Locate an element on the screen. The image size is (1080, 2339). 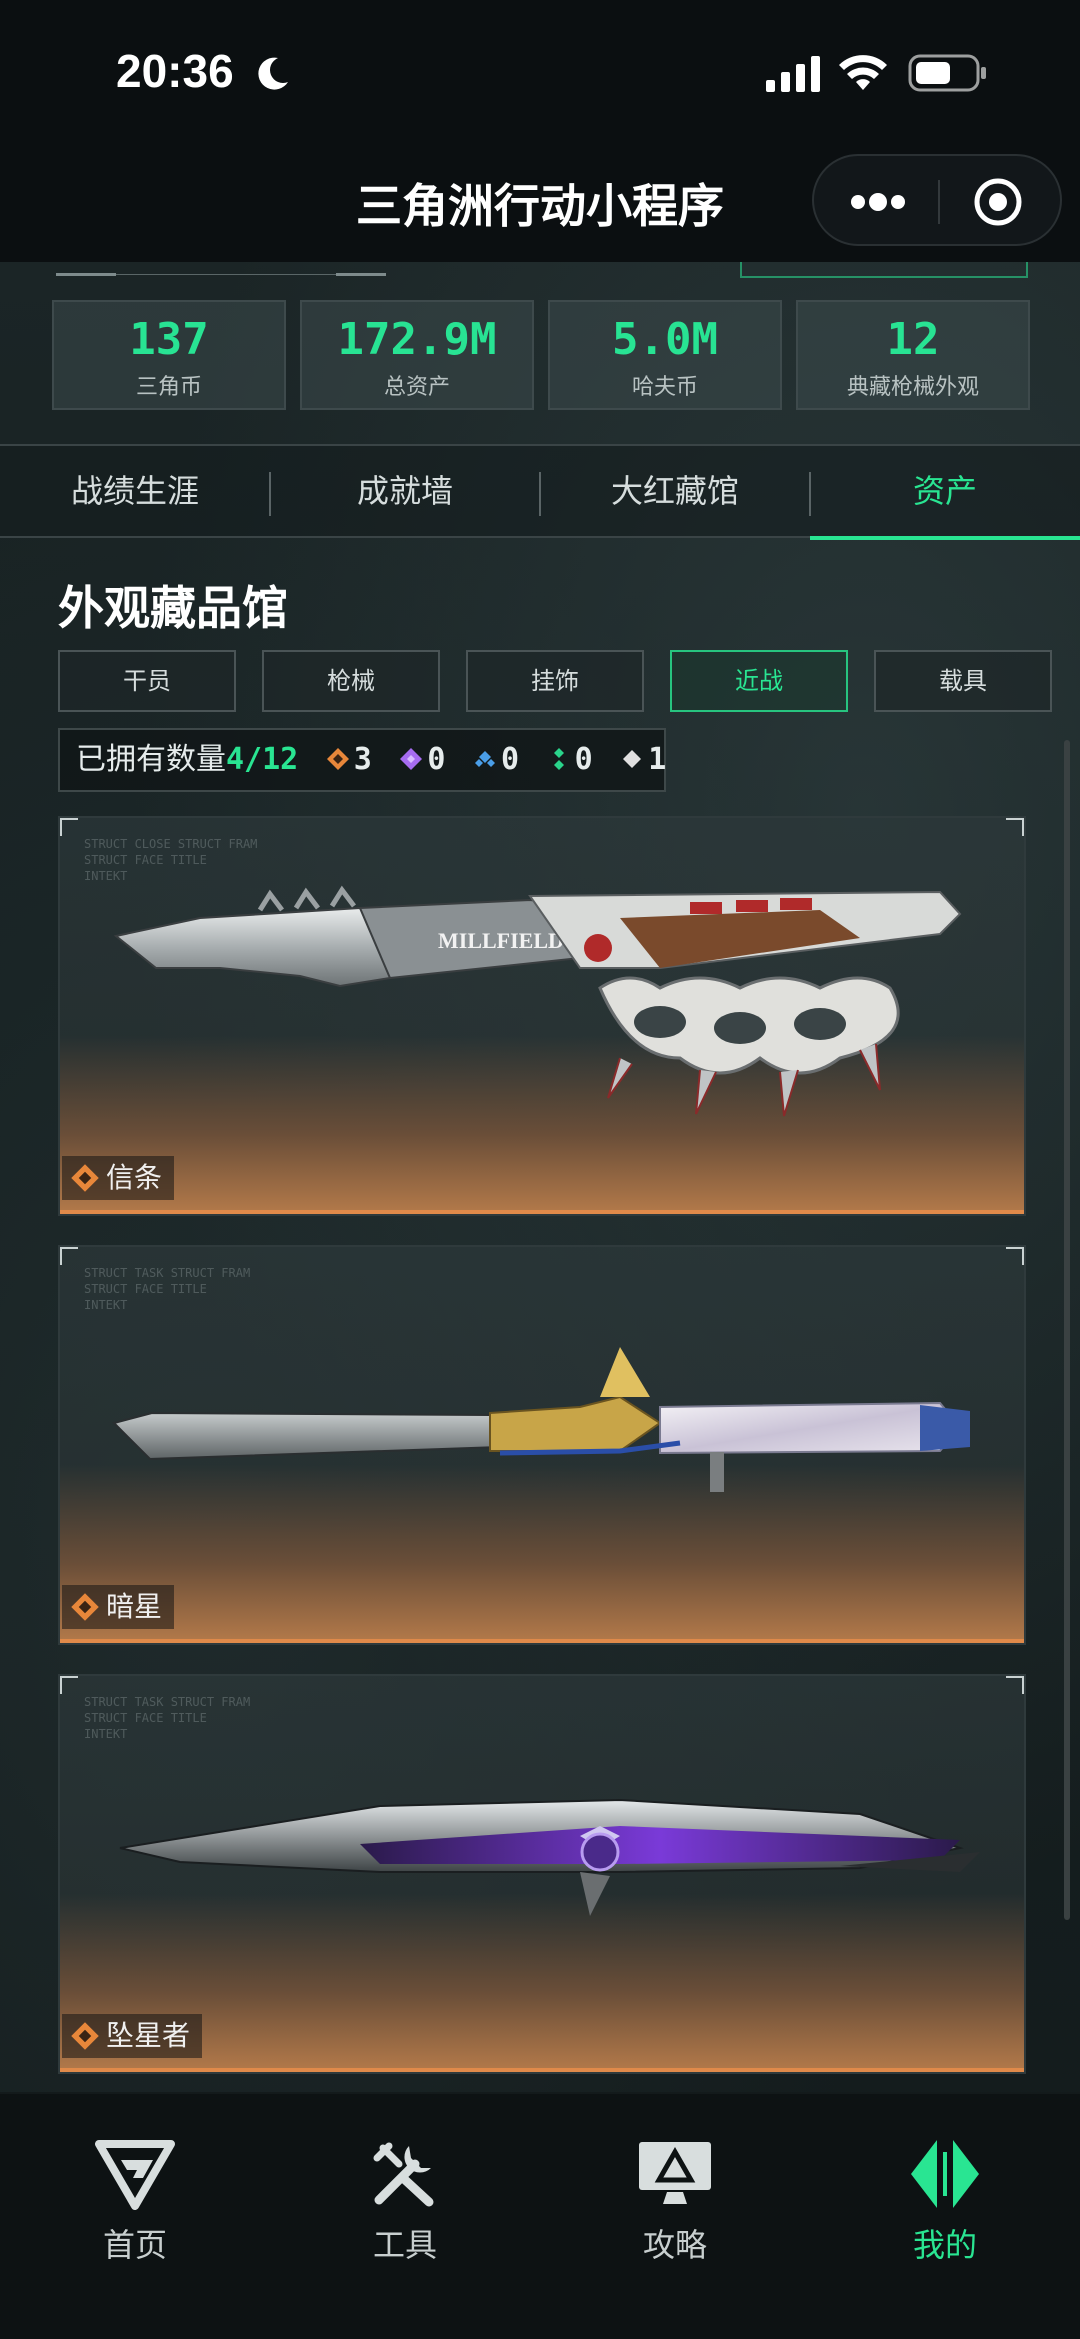
profile-tabs: 战绩生涯 成就墙 大红藏馆 资产 is located at coordinates (540, 492).